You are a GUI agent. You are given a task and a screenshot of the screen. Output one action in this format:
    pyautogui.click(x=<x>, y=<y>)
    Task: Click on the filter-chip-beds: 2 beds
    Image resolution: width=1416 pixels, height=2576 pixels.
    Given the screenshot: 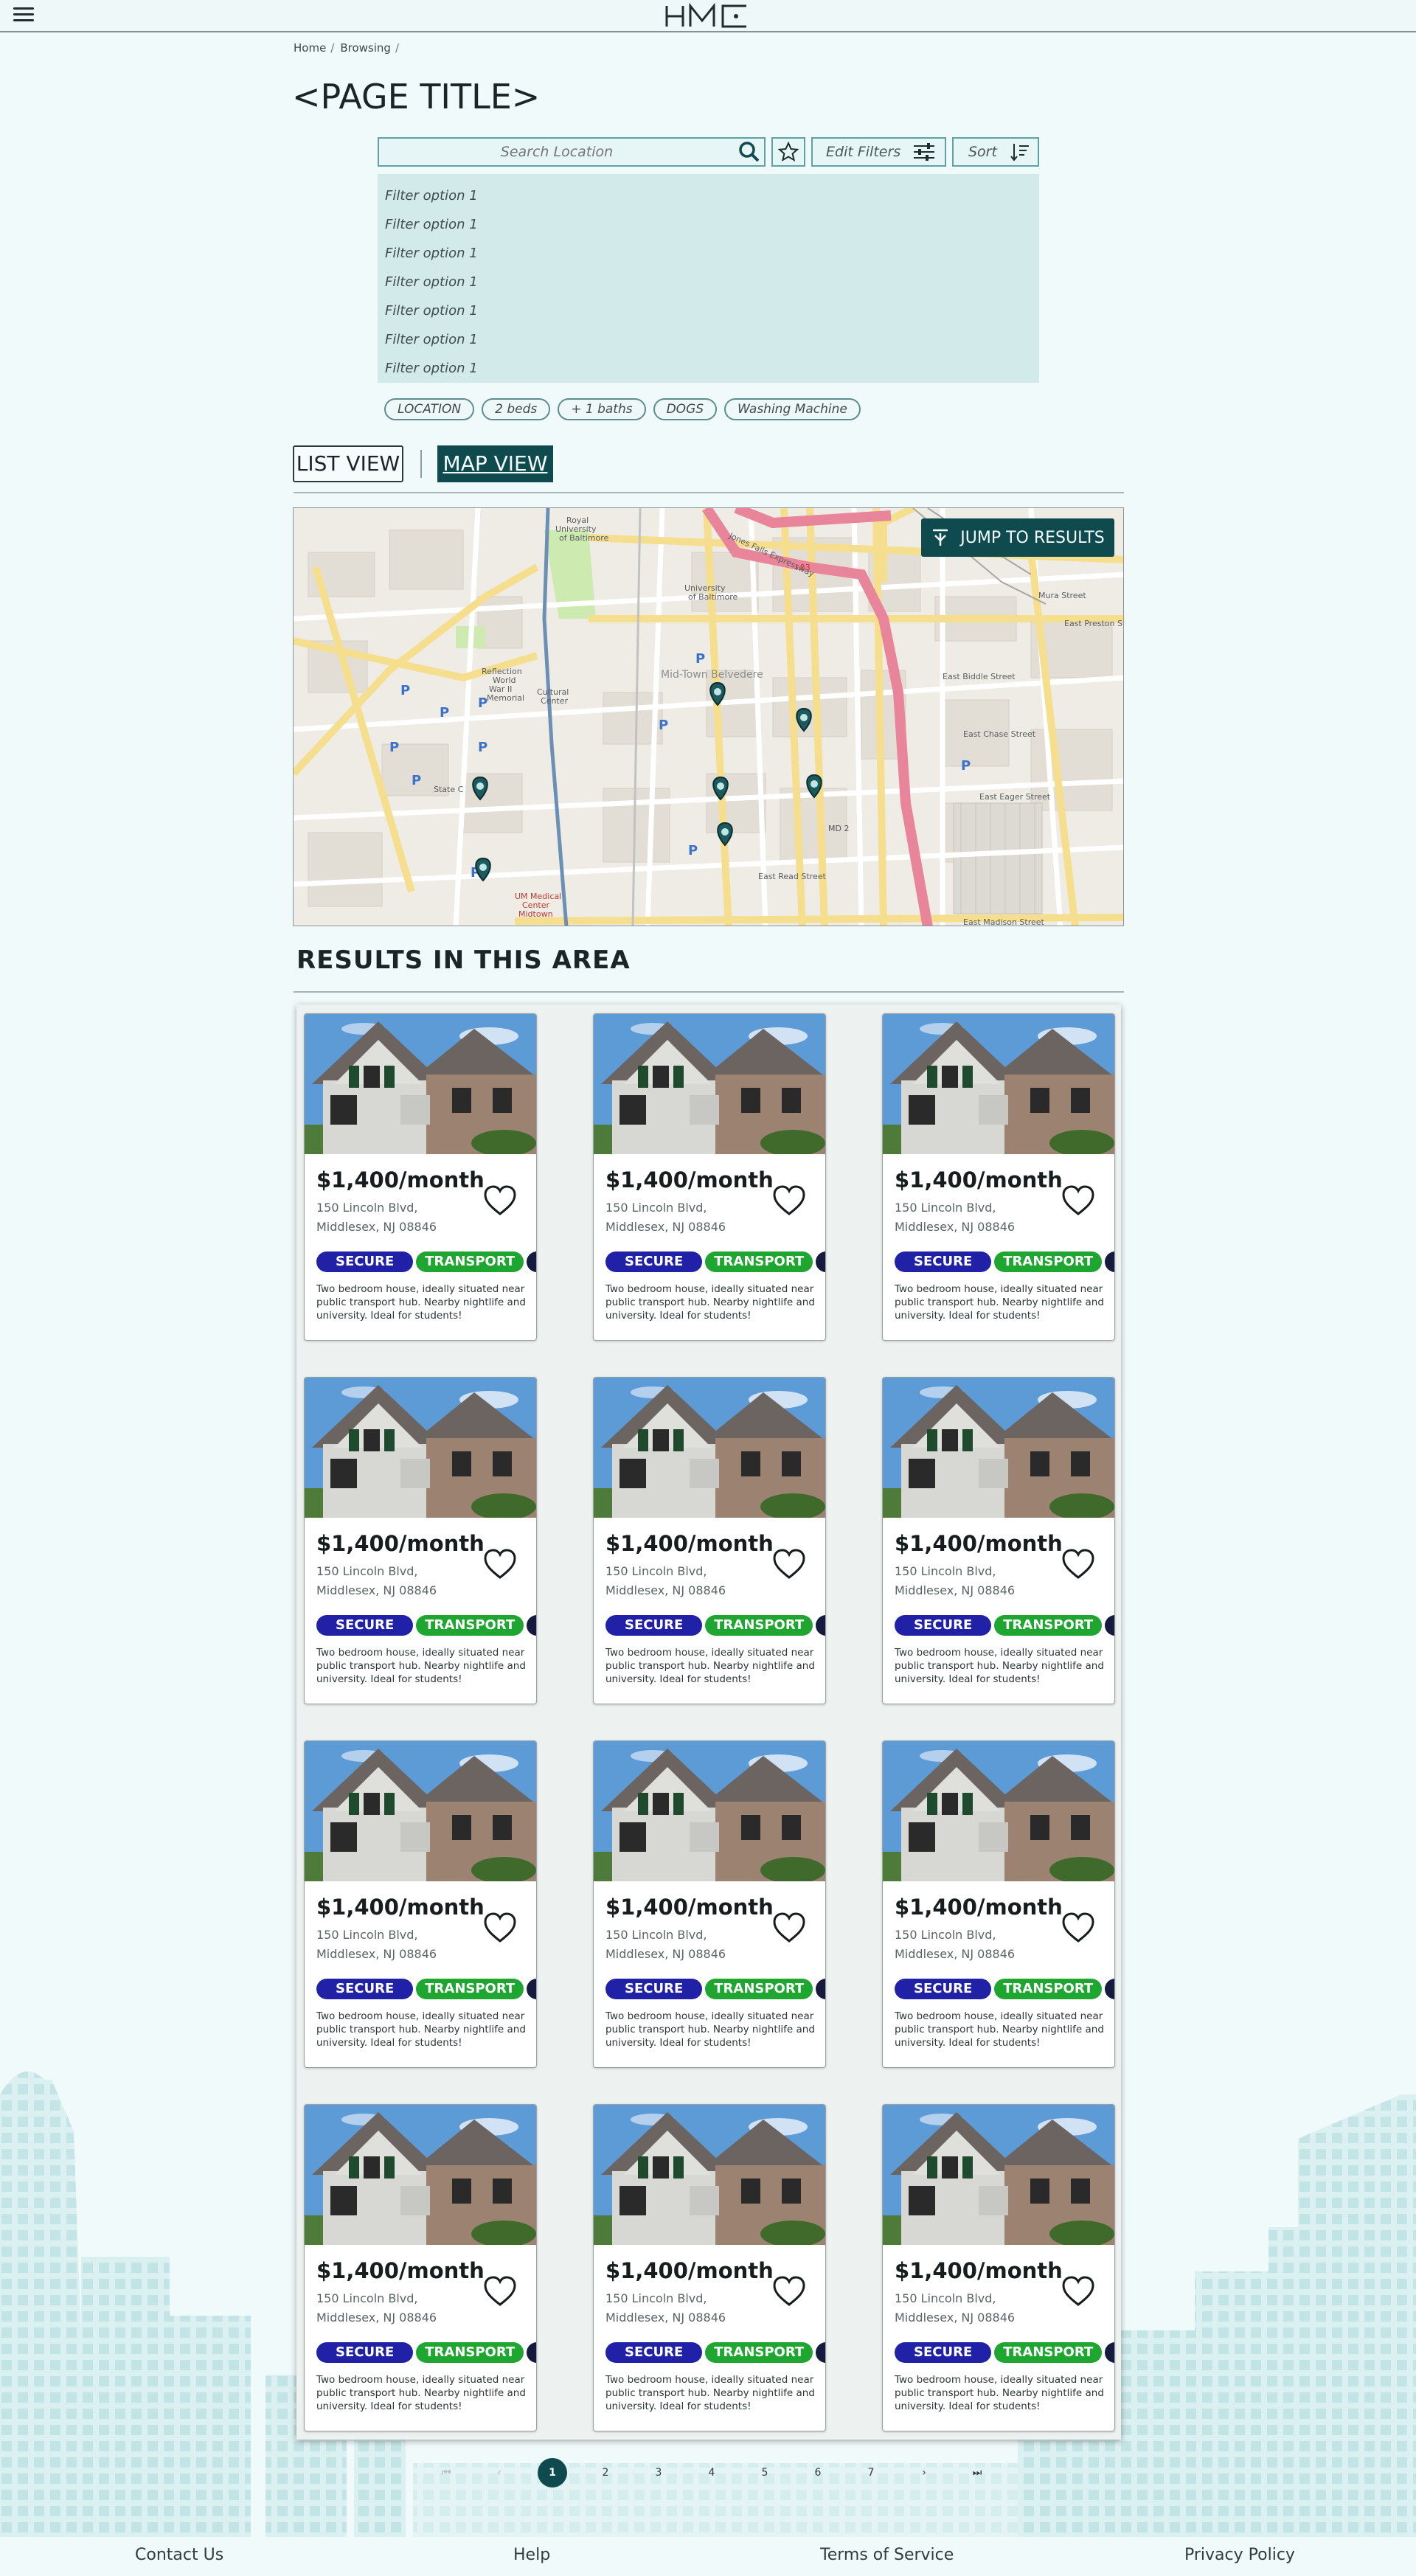 What is the action you would take?
    pyautogui.click(x=516, y=409)
    